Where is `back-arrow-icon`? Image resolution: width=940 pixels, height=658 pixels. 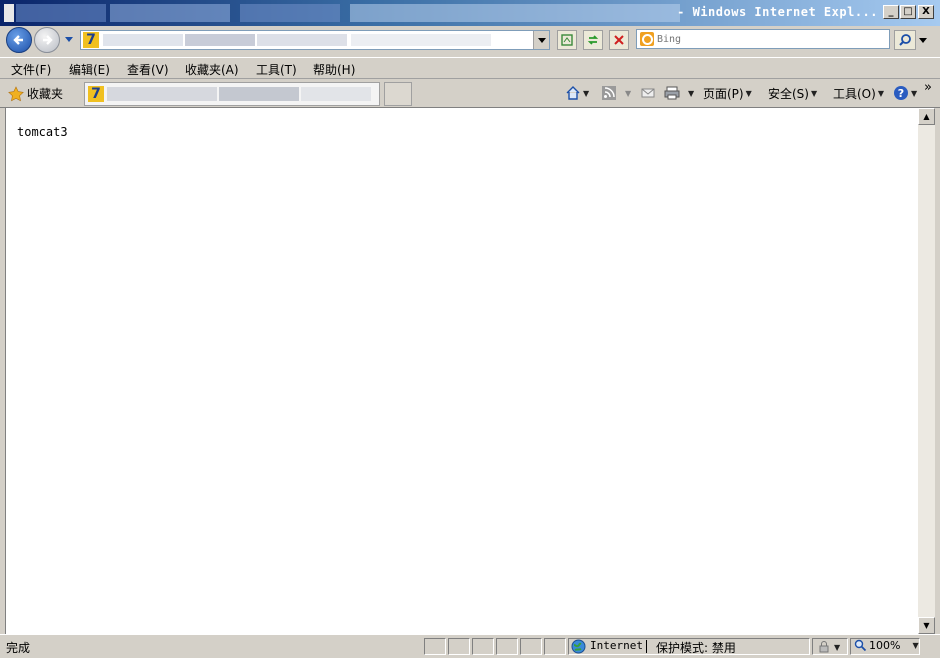
back-arrow-icon is located at coordinates (18, 40).